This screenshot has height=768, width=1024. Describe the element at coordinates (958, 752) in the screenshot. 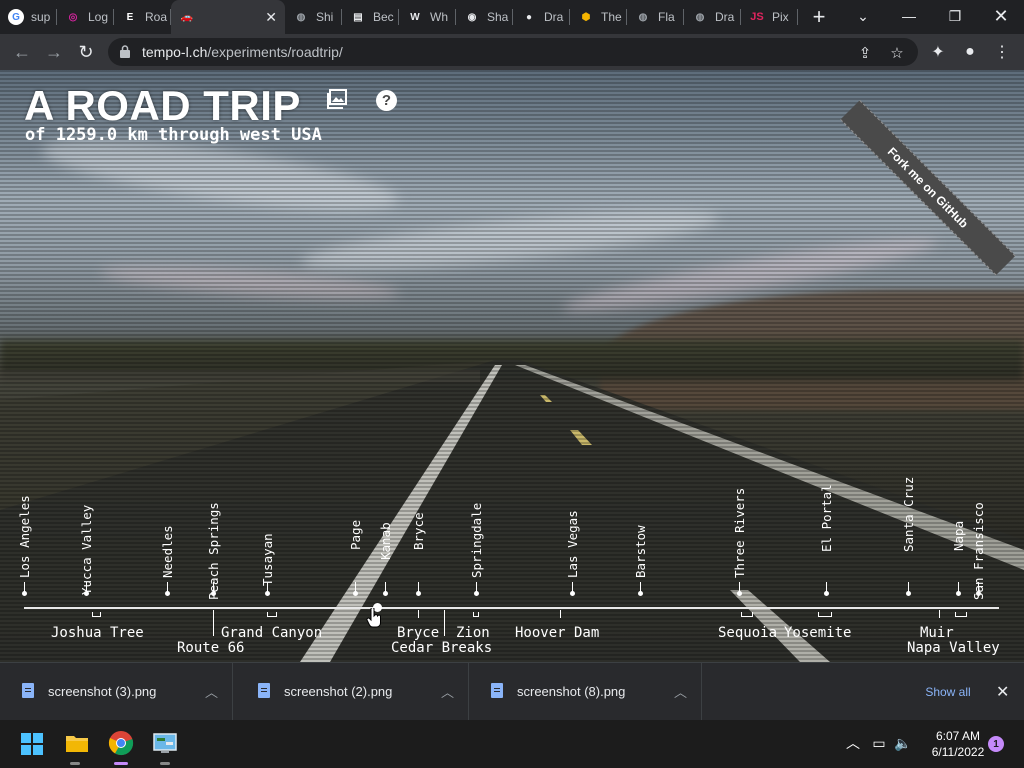

I see `clock-date: 6/11/2022` at that location.